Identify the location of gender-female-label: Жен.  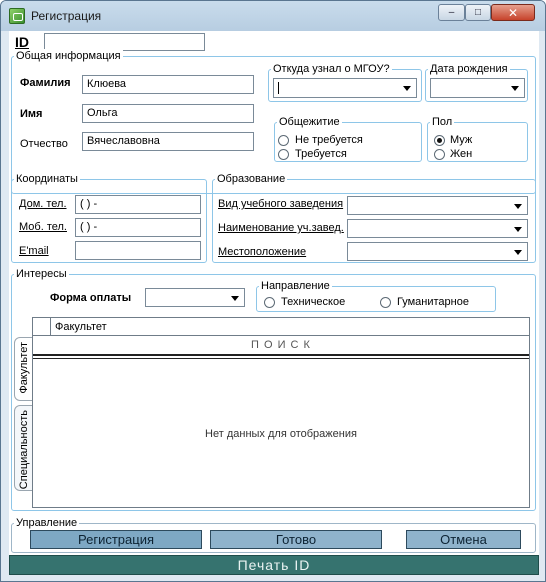
(461, 154).